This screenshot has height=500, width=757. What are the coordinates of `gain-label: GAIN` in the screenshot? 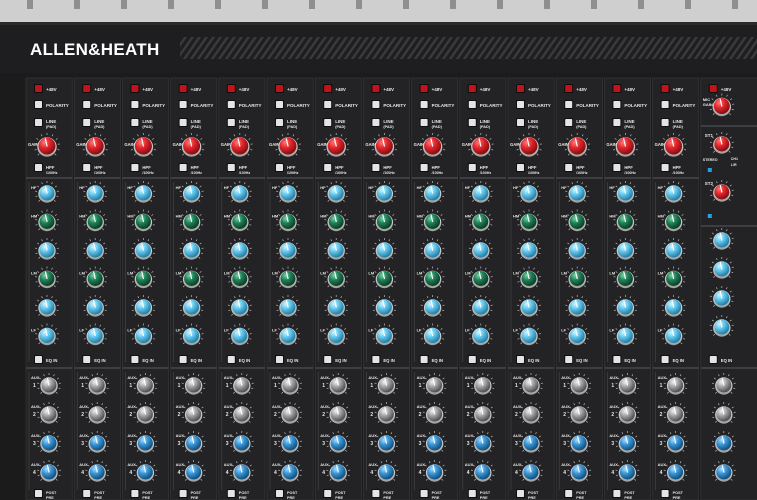 It's located at (611, 144).